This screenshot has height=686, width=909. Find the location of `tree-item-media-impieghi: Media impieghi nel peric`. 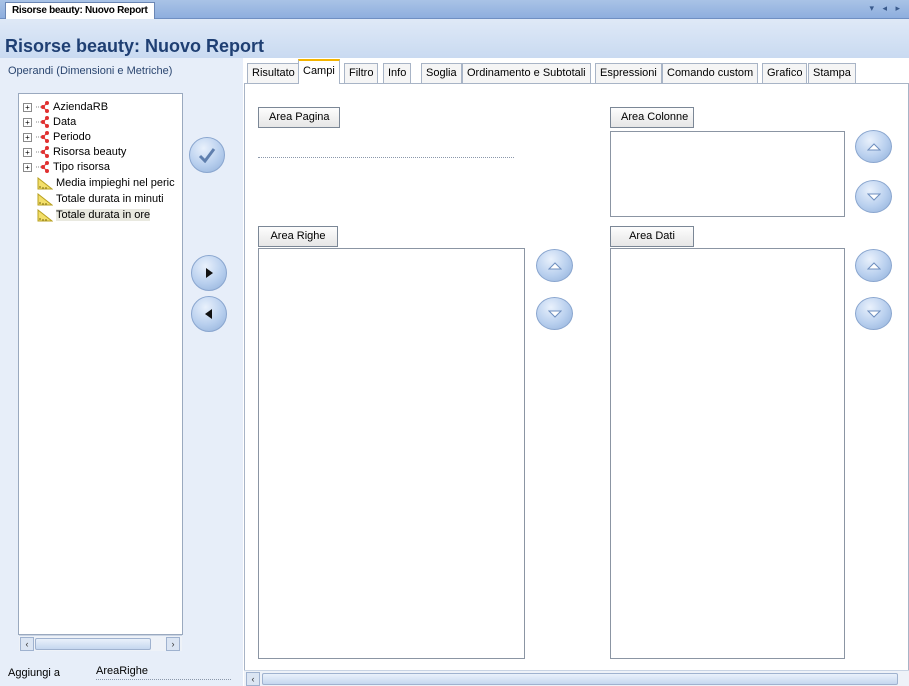

tree-item-media-impieghi: Media impieghi nel peric is located at coordinates (99, 183).